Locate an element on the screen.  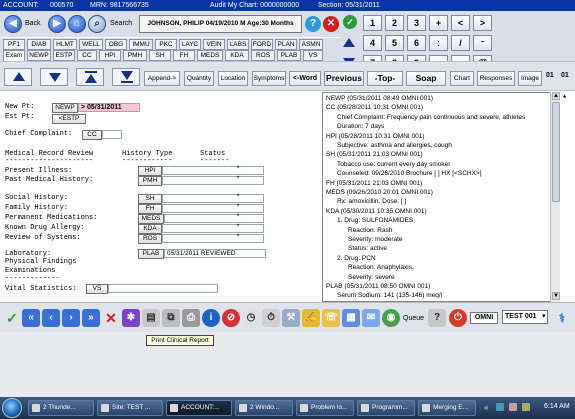
power-icon: ⏻ is located at coordinates (458, 318).